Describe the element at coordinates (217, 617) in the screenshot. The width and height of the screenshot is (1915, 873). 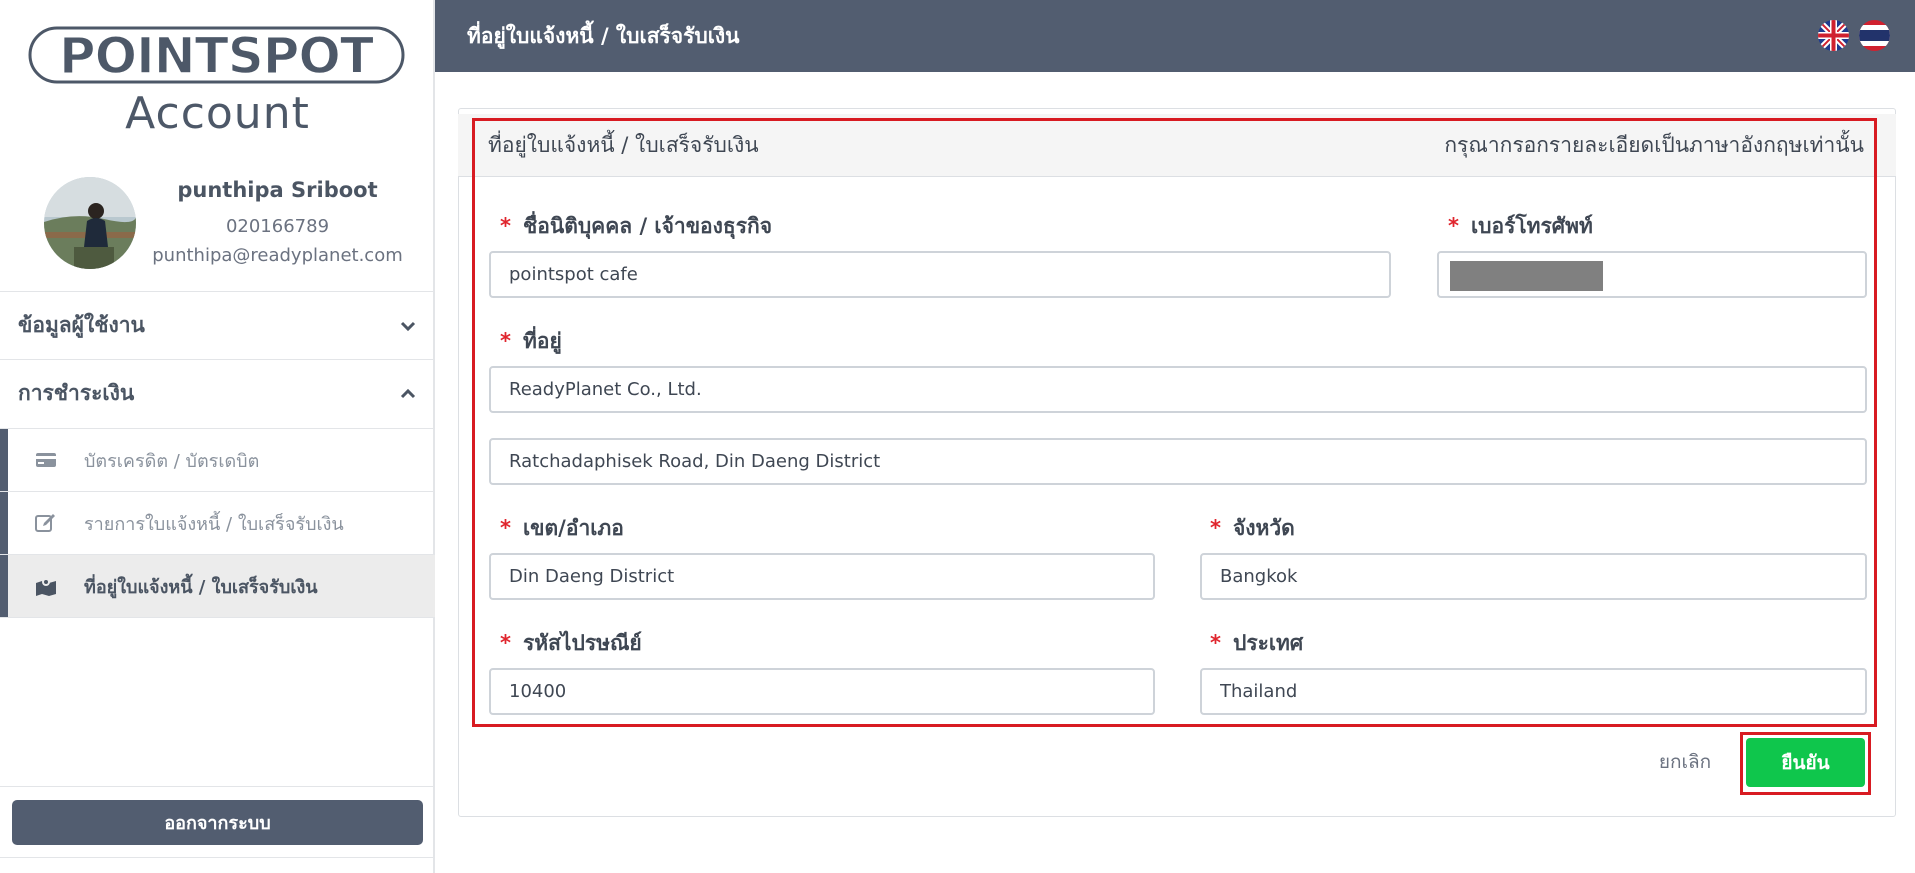
I see `divider` at that location.